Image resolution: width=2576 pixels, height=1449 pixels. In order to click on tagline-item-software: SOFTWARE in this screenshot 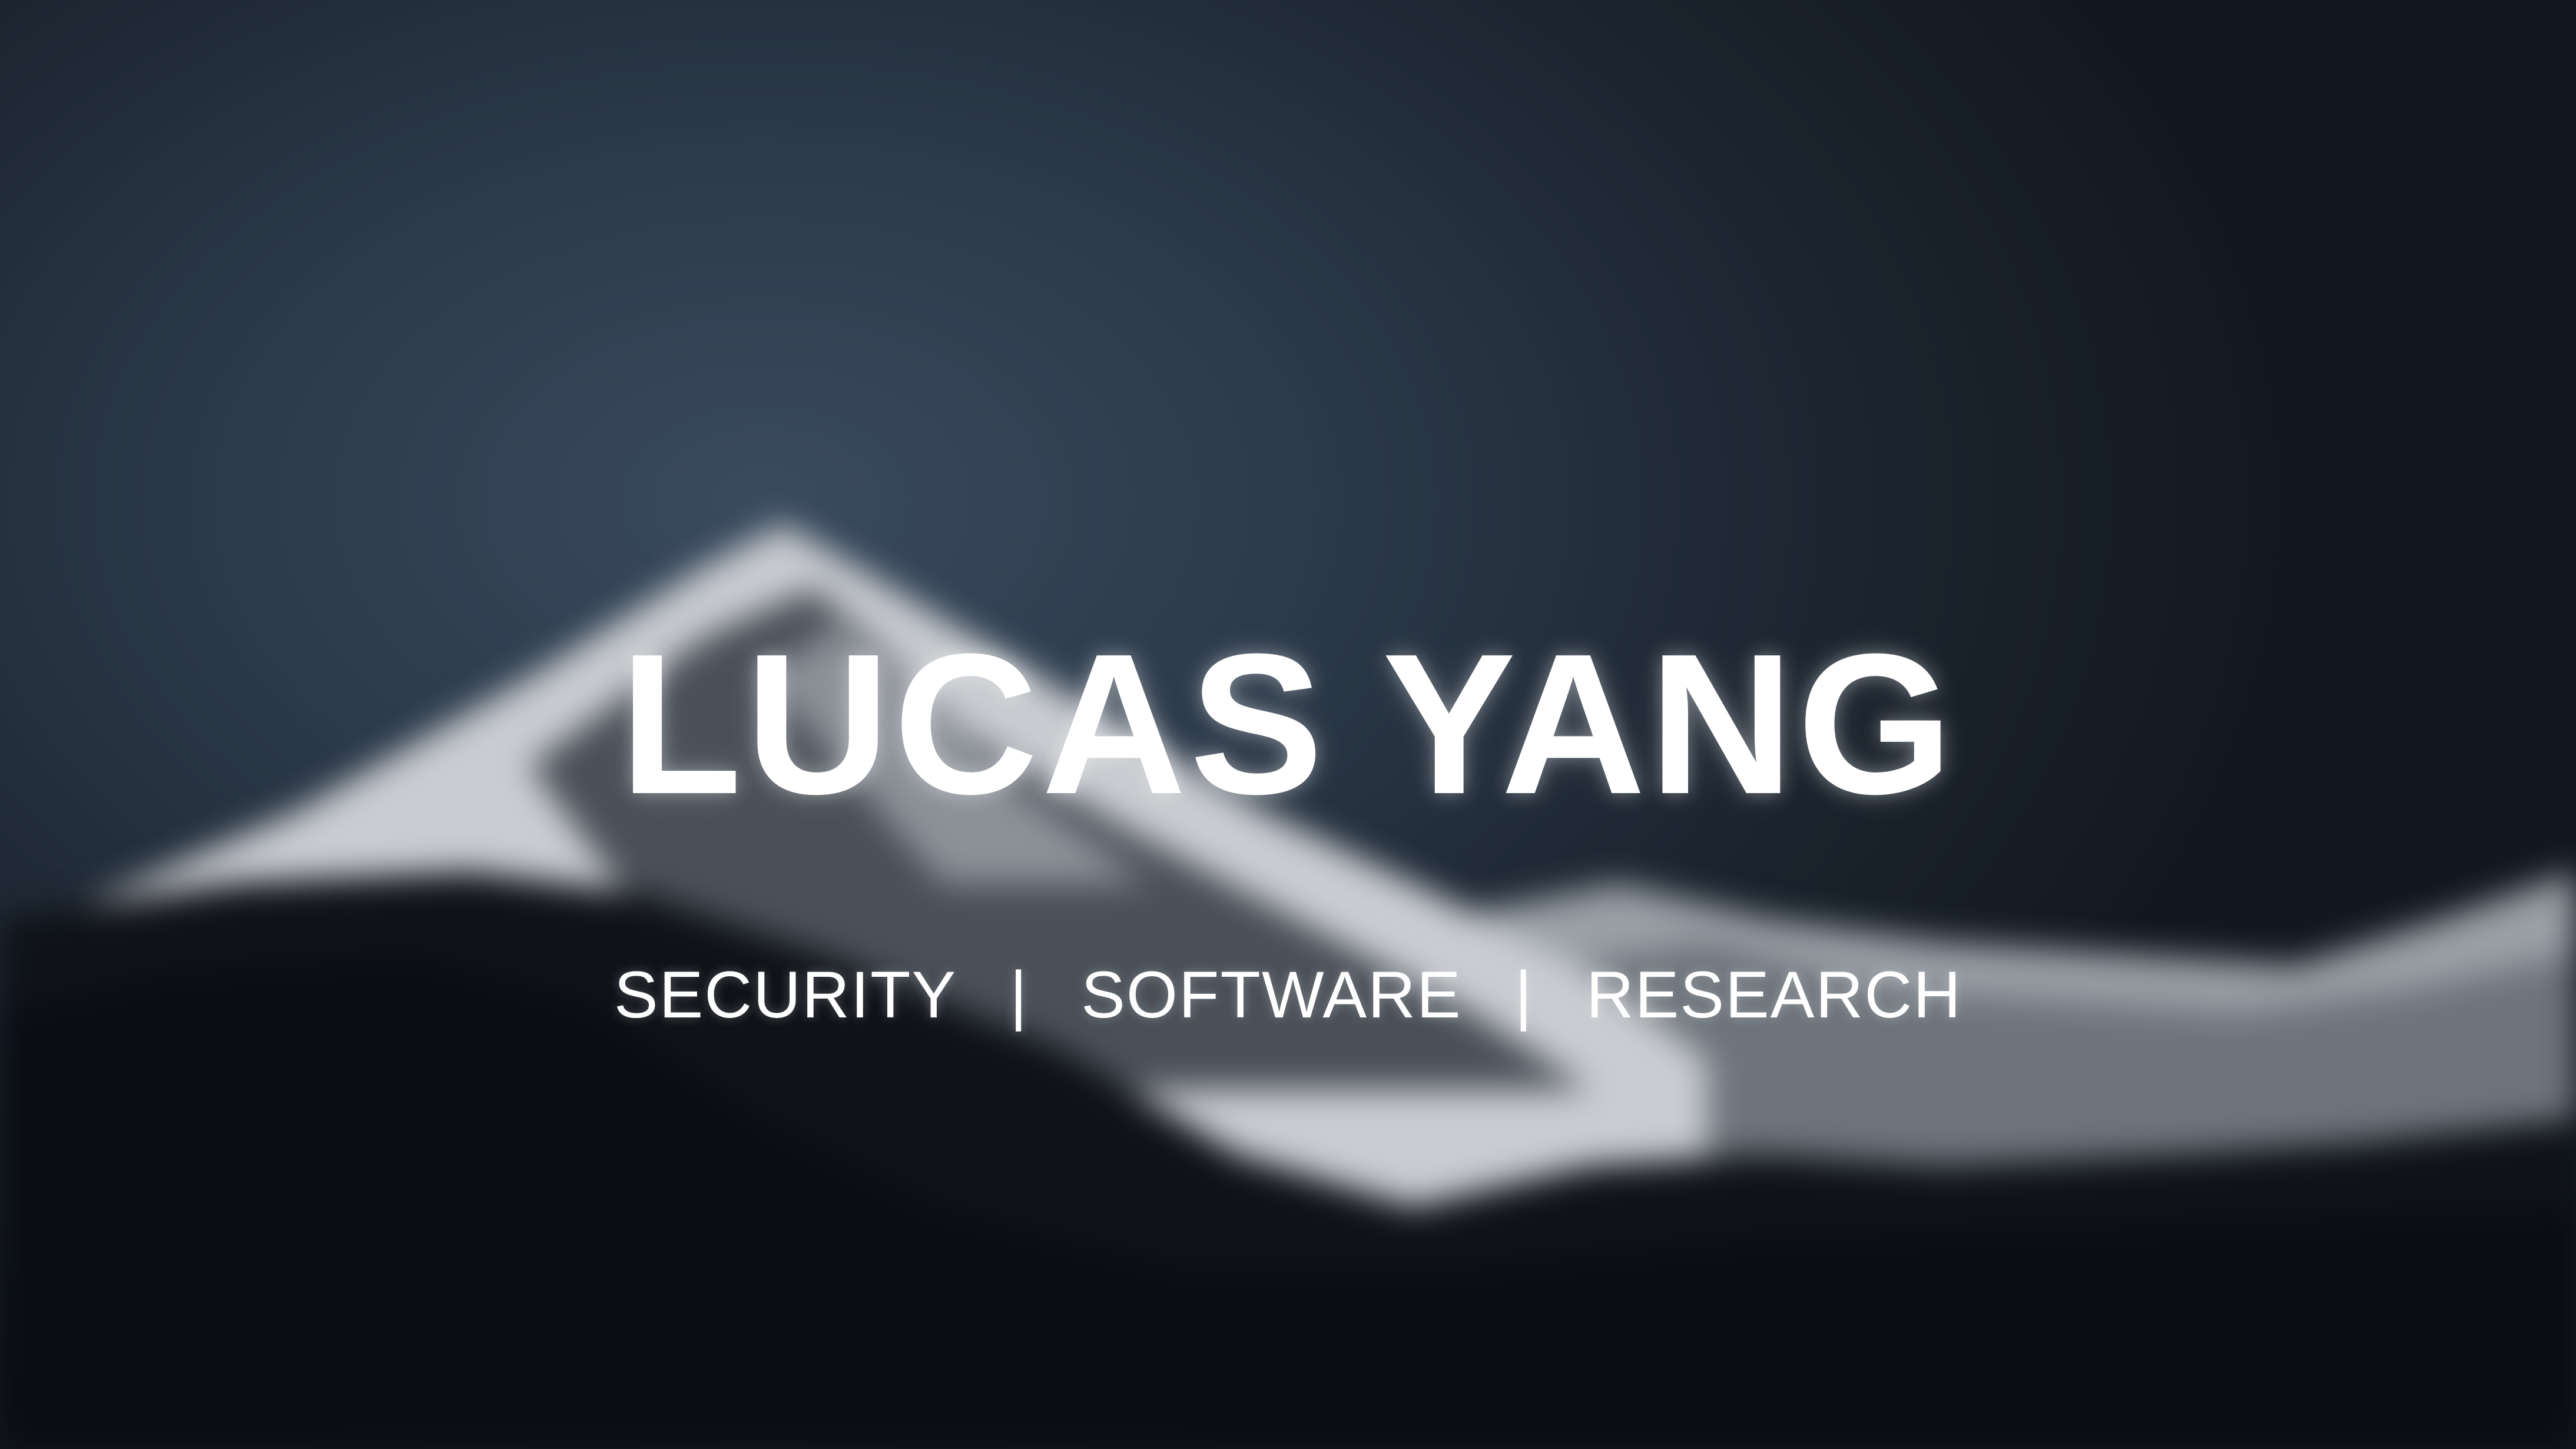, I will do `click(1271, 995)`.